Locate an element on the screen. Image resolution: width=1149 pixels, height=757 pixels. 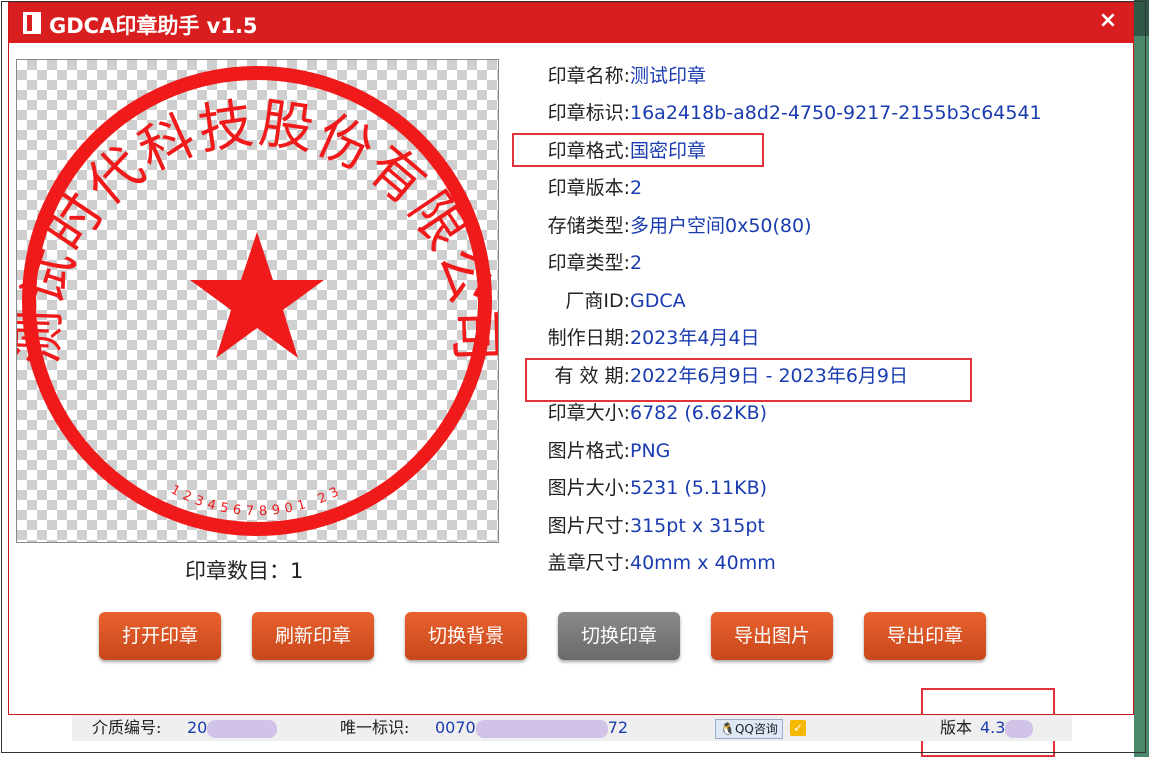
qq-consult-label: QQ咨询 is located at coordinates (756, 729).